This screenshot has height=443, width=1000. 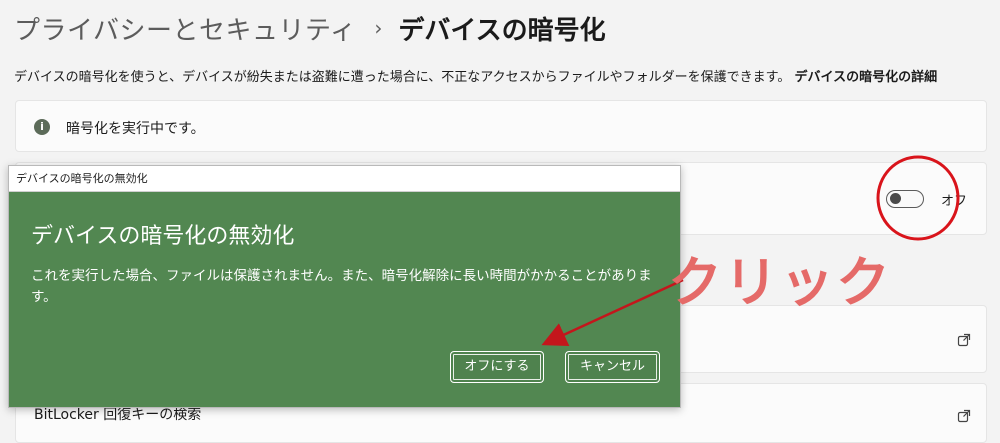 I want to click on encryption-status-card: i 暗号化を実行中です。, so click(x=501, y=126).